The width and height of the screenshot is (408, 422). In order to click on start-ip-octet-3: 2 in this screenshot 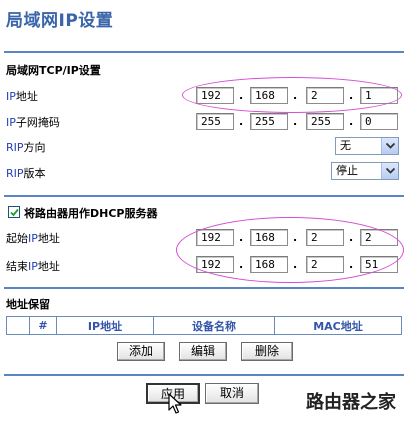, I will do `click(325, 237)`.